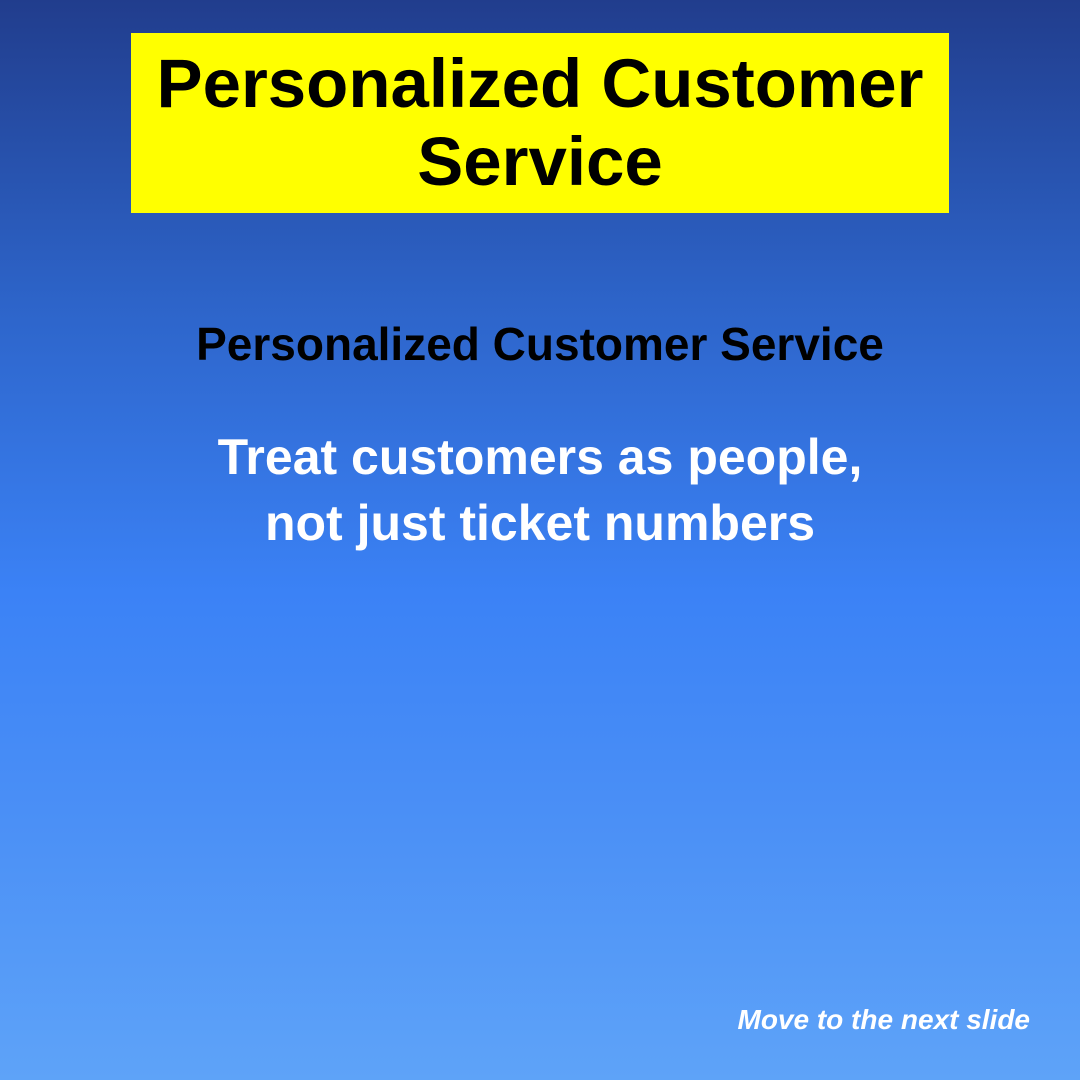  I want to click on slide-title: Personalized Customer Service, so click(540, 122).